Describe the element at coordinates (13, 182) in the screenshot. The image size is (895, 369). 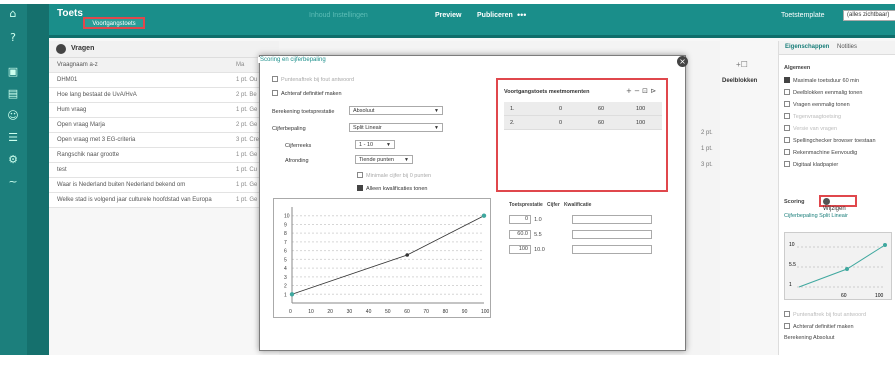
I see `analytics-icon: ~` at that location.